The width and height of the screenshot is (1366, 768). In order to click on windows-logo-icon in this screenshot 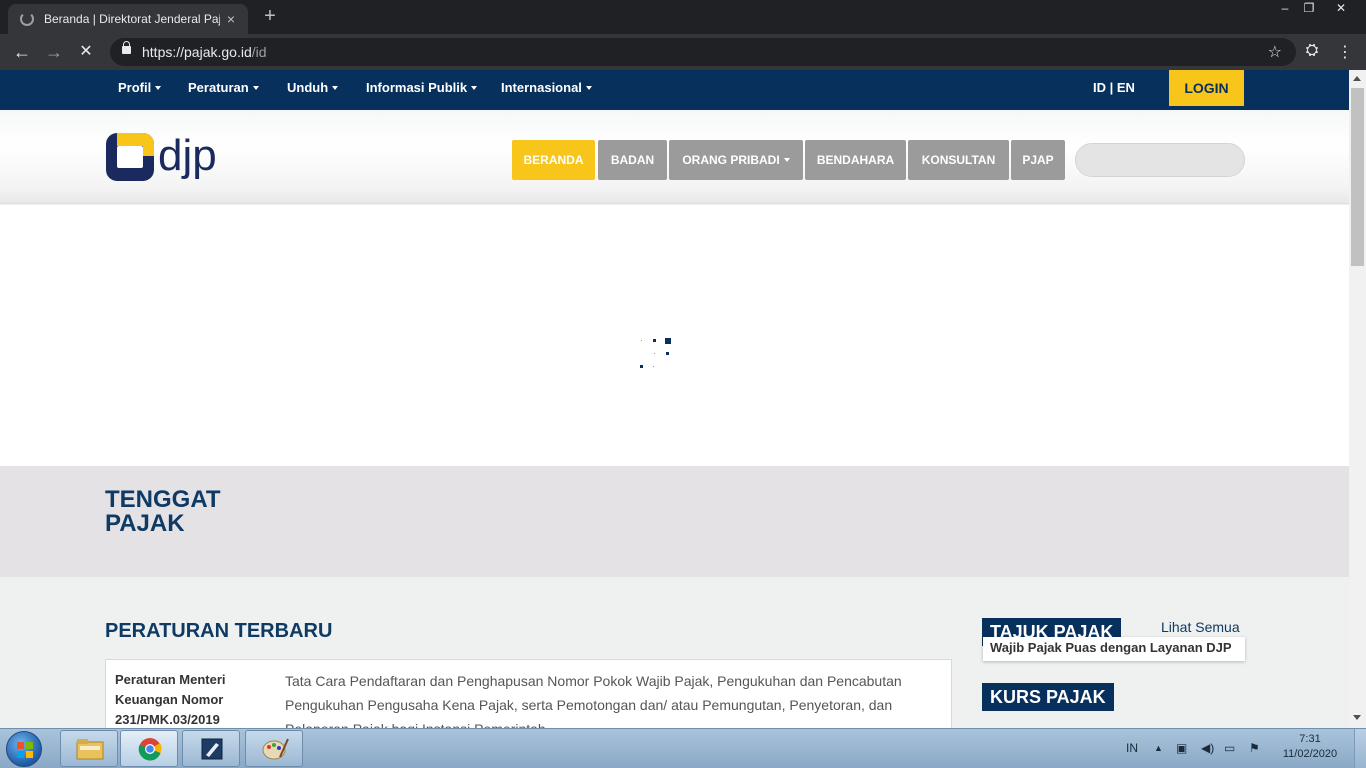, I will do `click(25, 750)`.